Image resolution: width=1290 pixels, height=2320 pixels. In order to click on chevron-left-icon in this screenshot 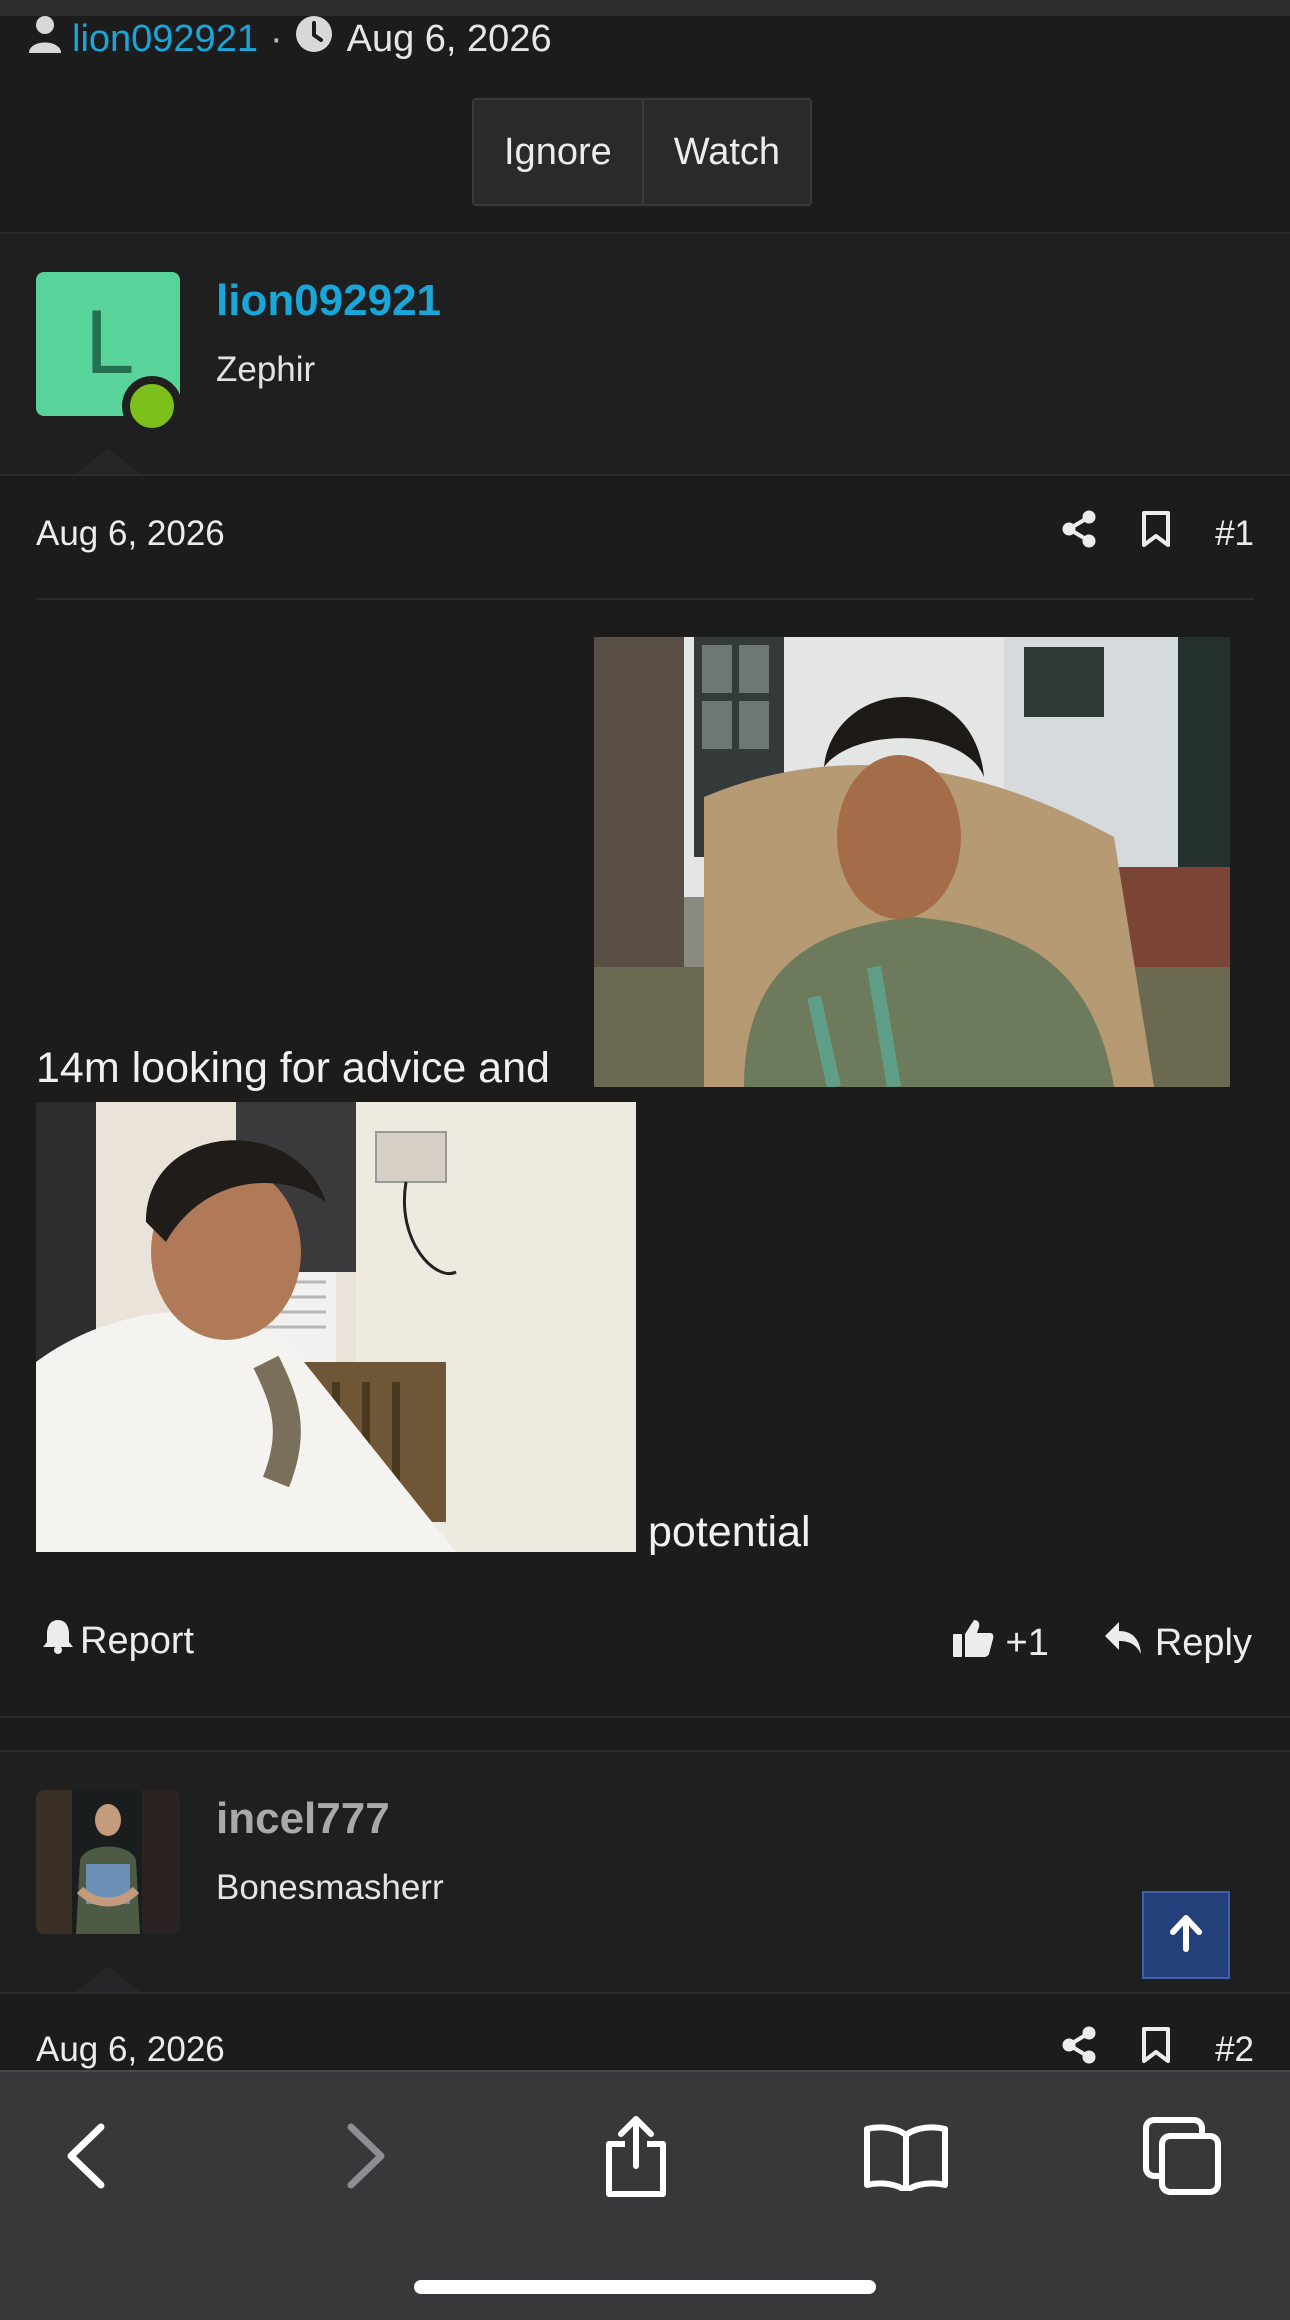, I will do `click(86, 2158)`.